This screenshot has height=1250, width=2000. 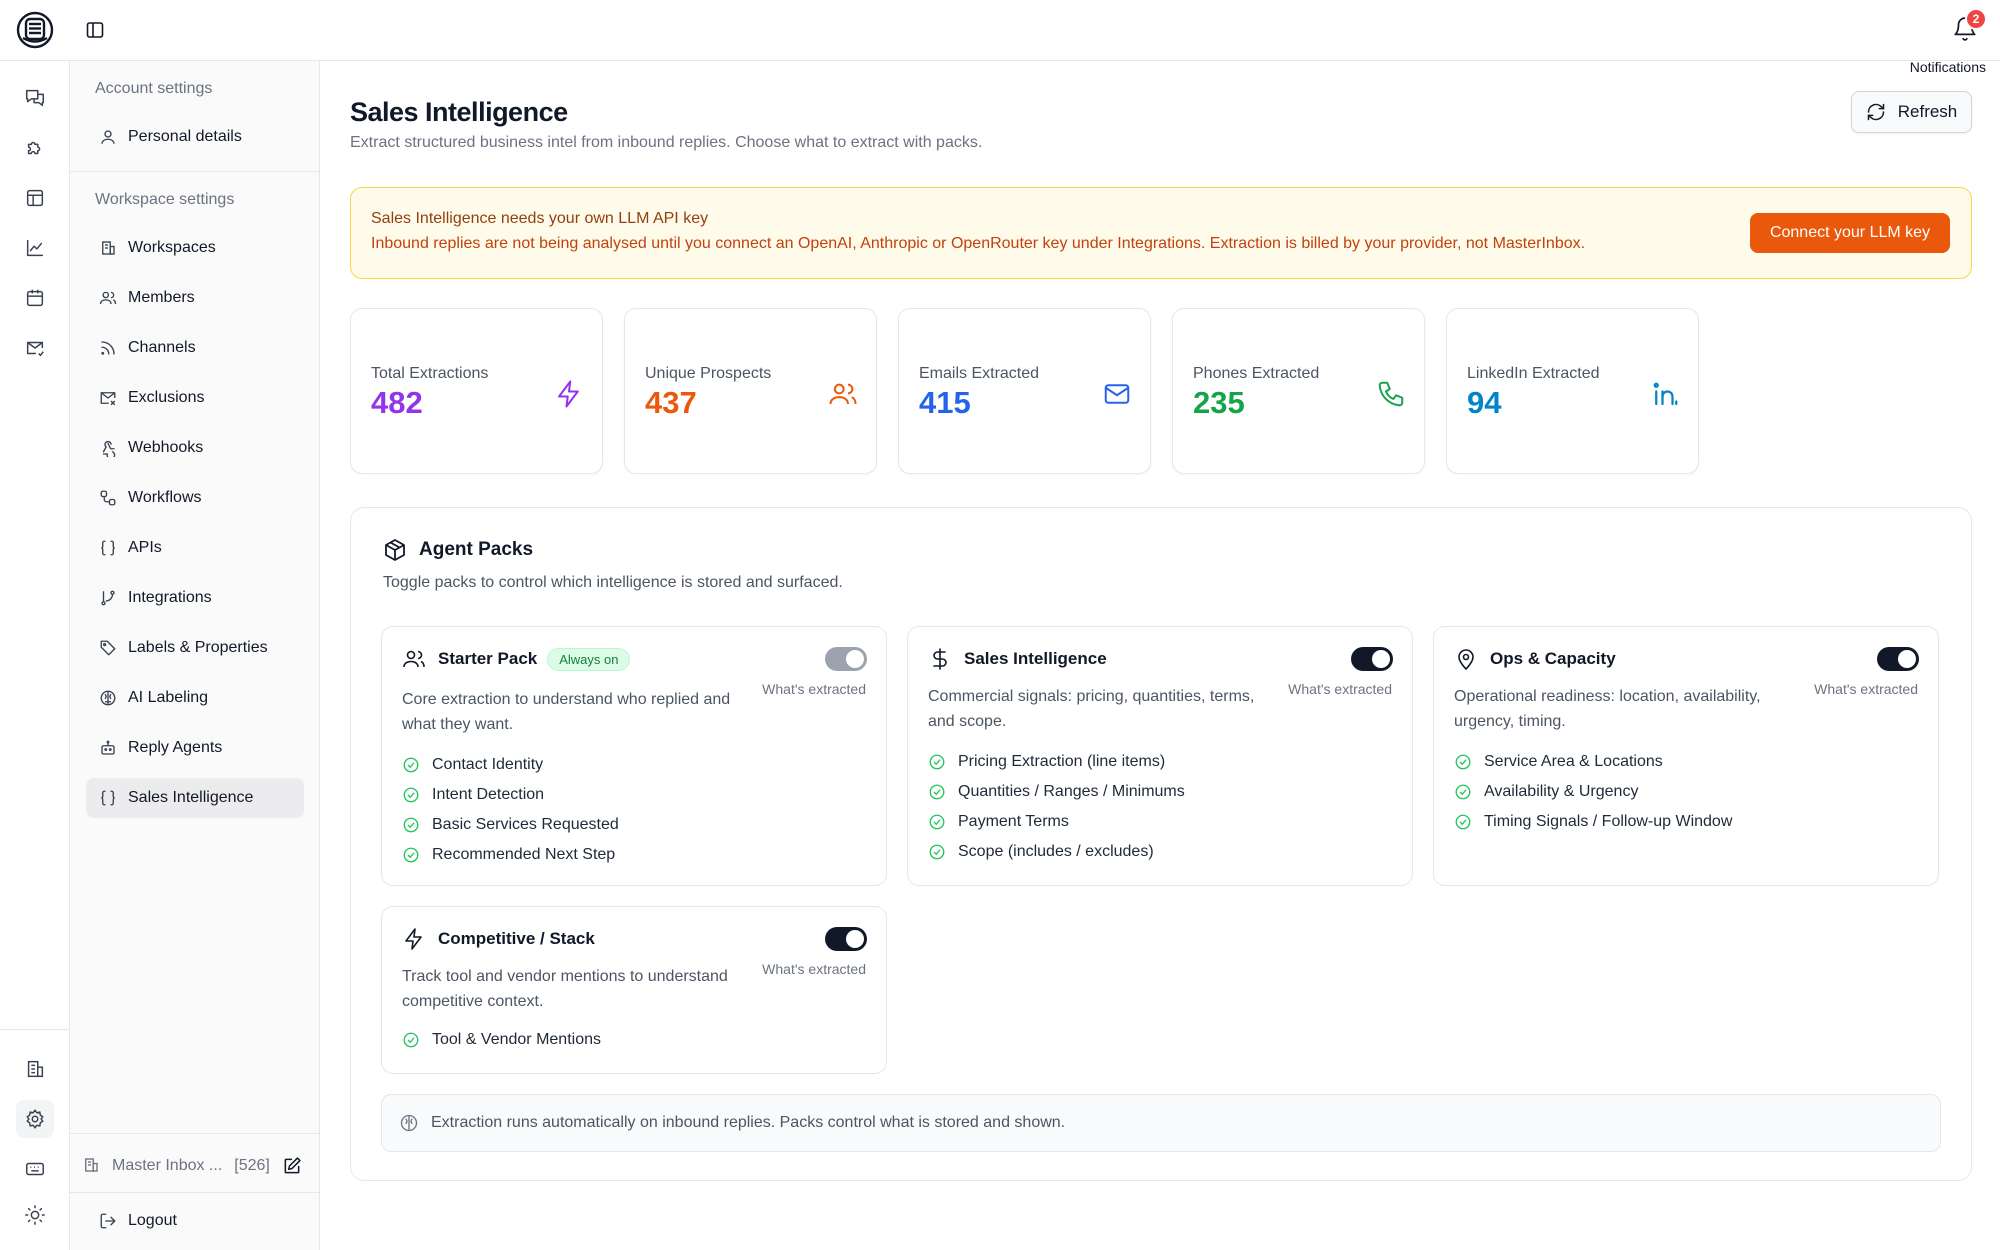 I want to click on notification-count-badge: 2, so click(x=1976, y=19).